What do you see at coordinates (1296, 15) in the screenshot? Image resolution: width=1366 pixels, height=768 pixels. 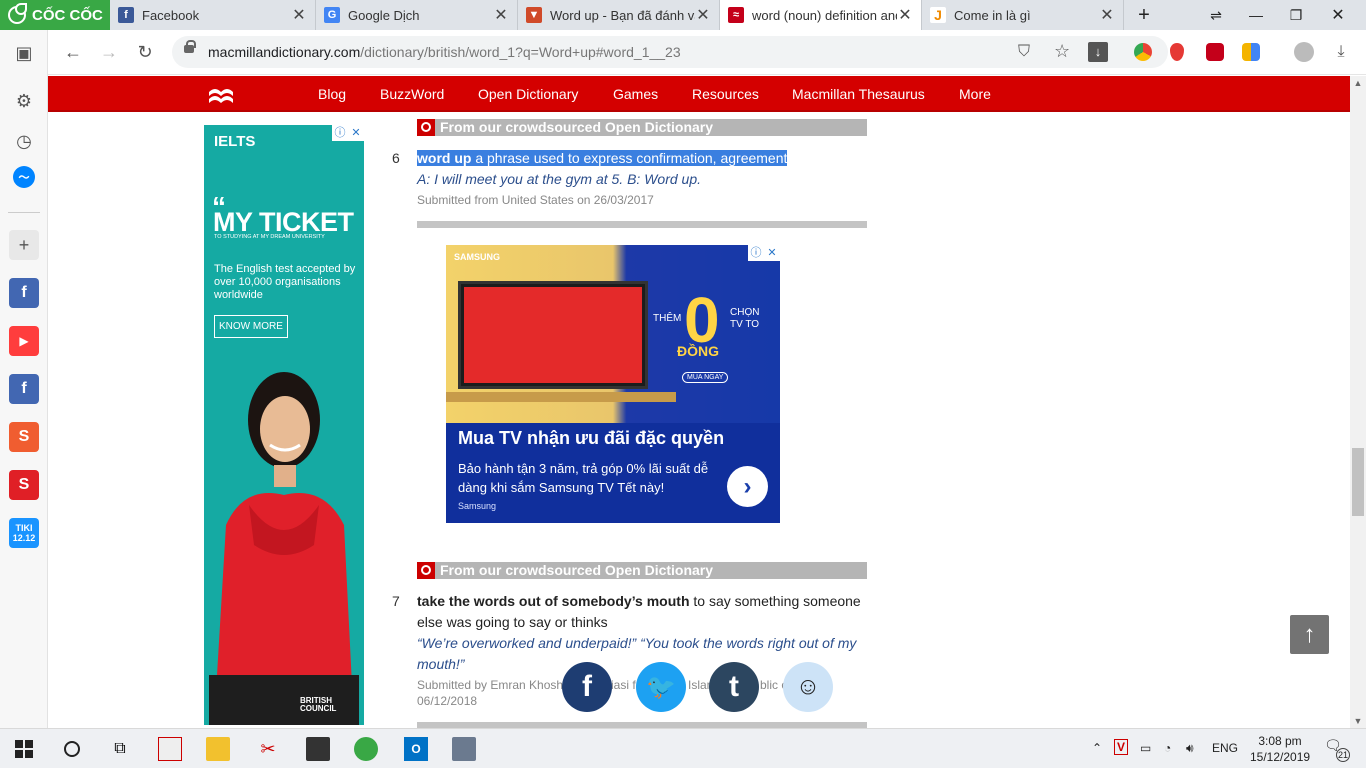 I see `restore-button: ❐` at bounding box center [1296, 15].